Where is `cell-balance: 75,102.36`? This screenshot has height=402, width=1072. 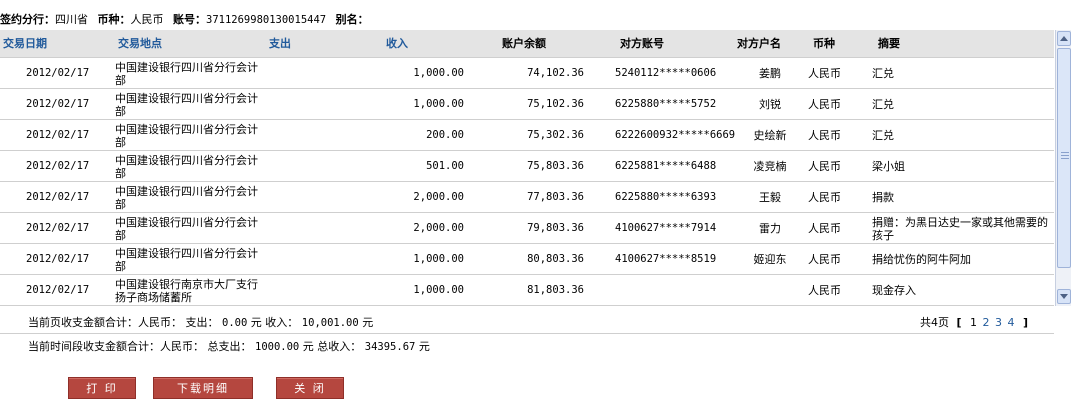 cell-balance: 75,102.36 is located at coordinates (555, 104).